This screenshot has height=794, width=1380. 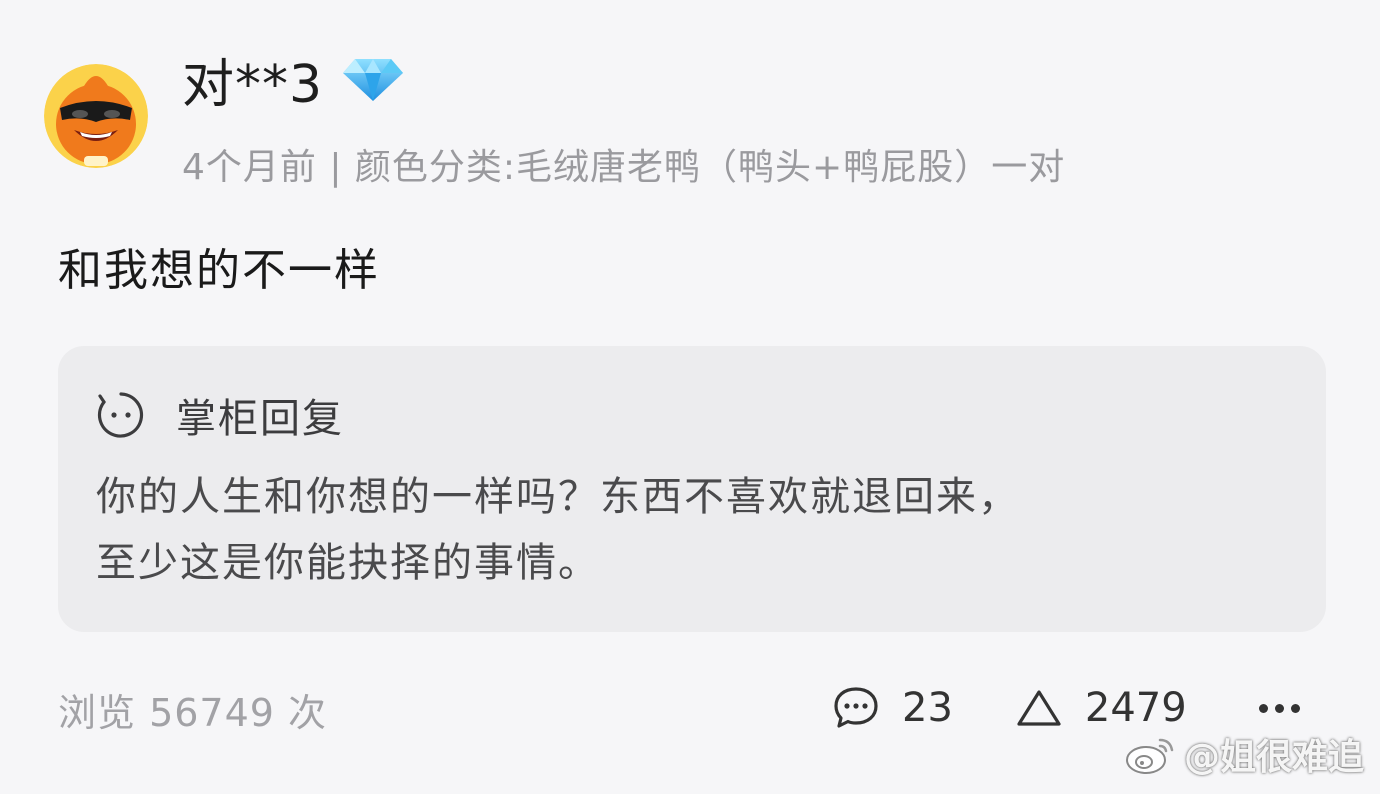 What do you see at coordinates (260, 419) in the screenshot?
I see `shop-reply-title: 掌柜回复` at bounding box center [260, 419].